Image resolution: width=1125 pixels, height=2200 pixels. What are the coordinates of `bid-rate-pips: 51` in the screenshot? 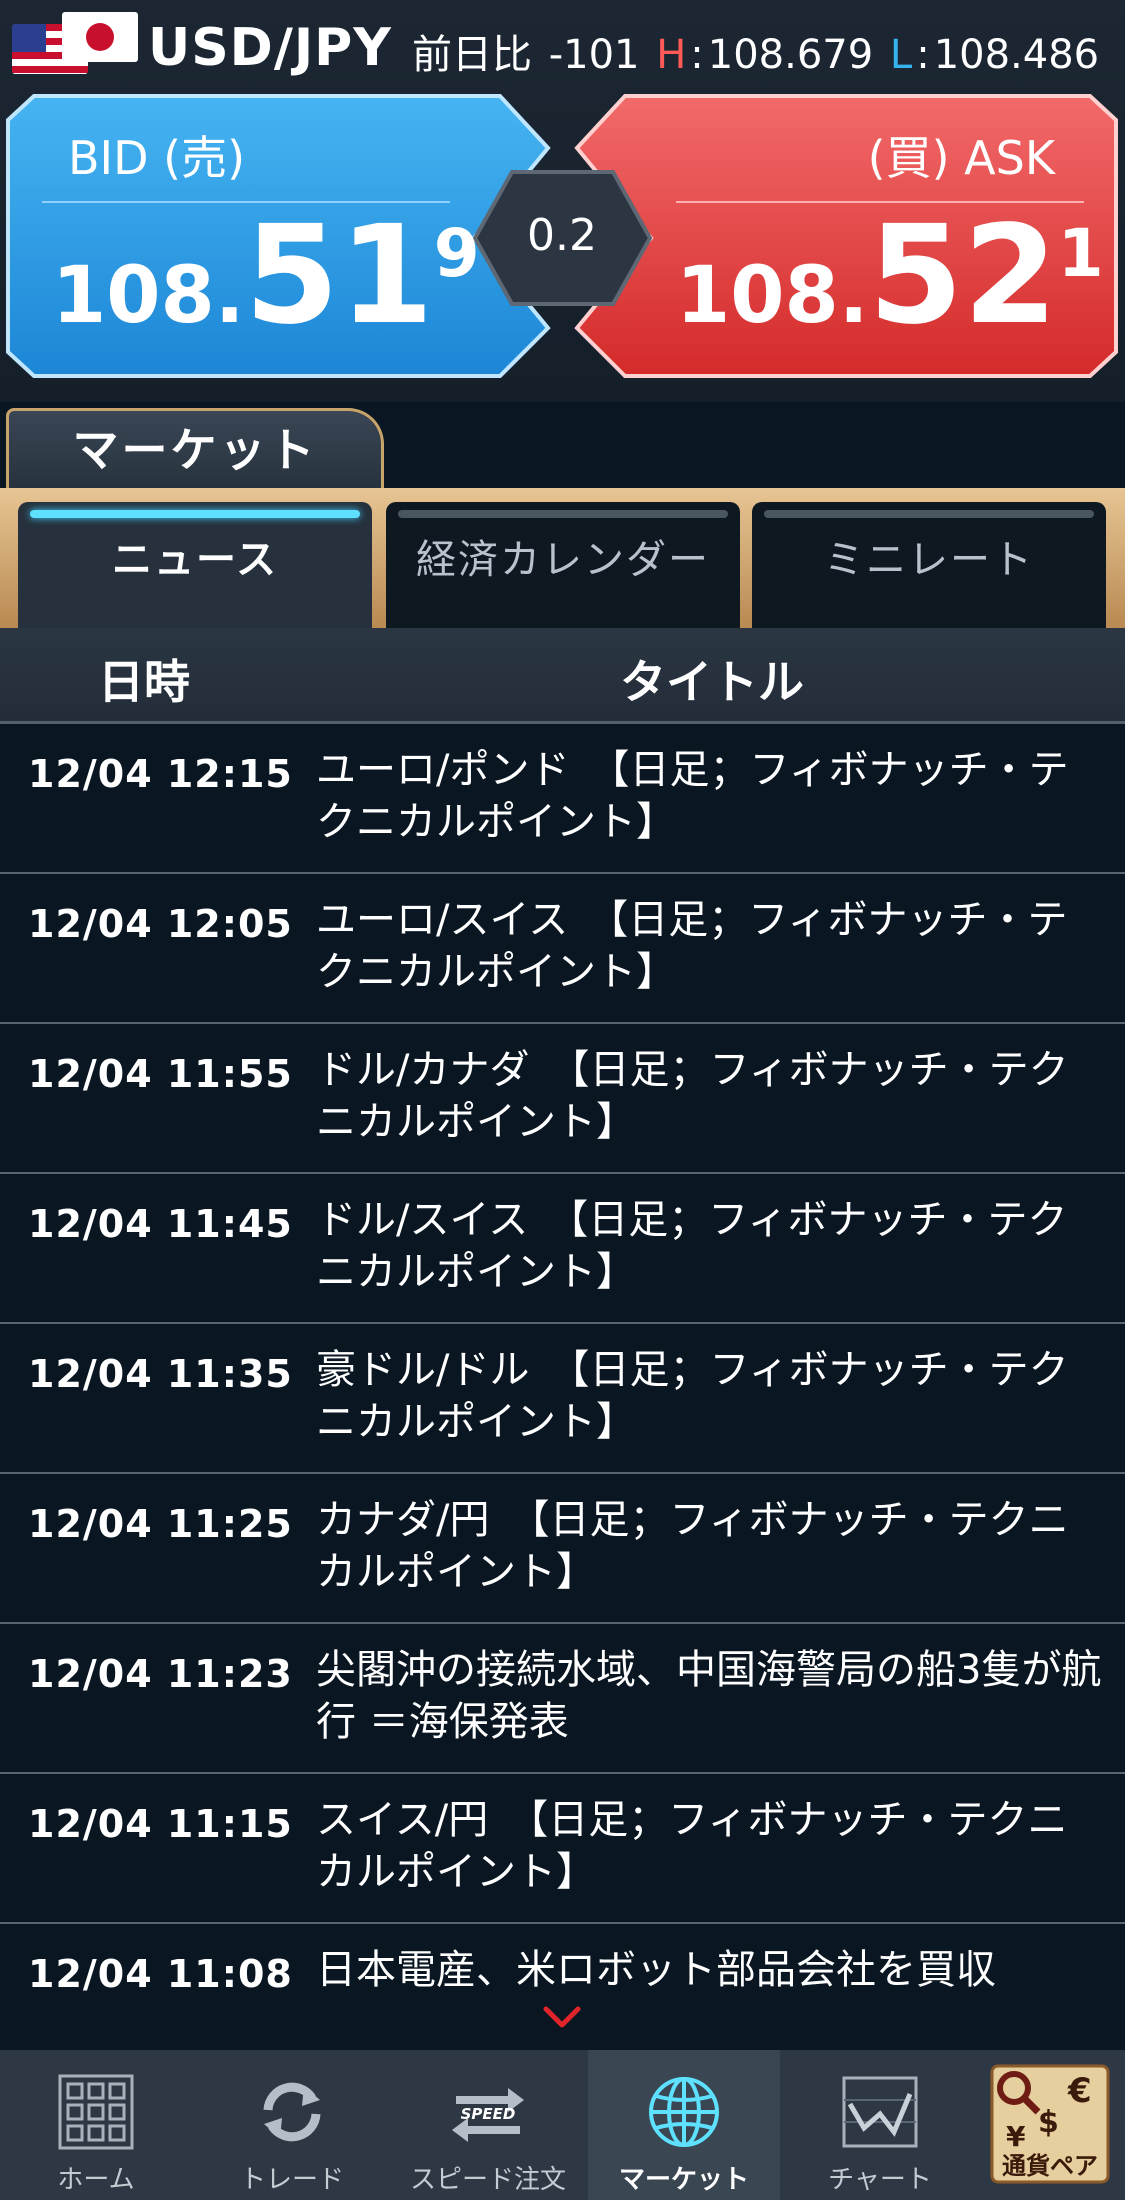 It's located at (339, 276).